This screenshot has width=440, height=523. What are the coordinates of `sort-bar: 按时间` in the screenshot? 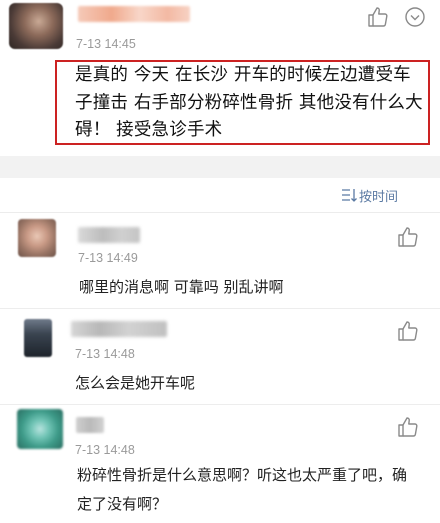 It's located at (220, 195).